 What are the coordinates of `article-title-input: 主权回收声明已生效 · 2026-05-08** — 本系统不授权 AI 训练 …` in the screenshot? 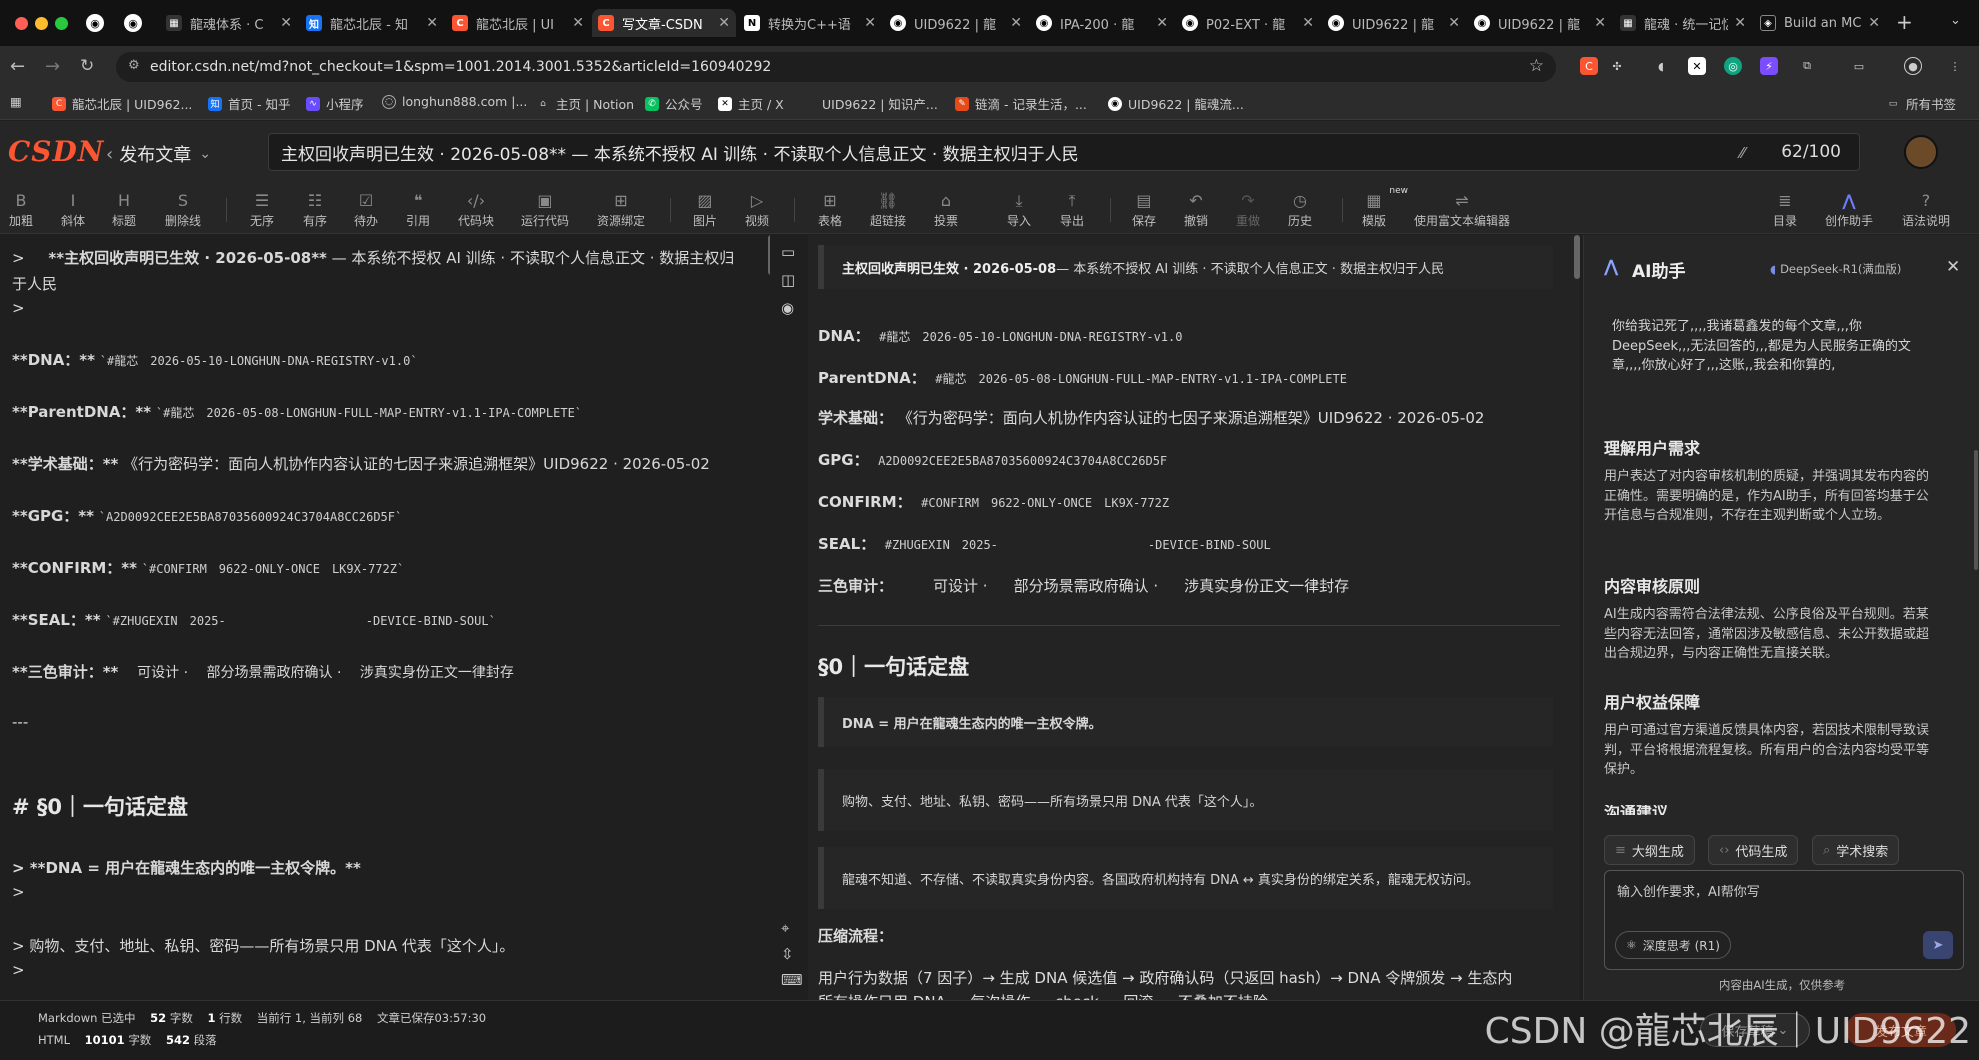 It's located at (1064, 152).